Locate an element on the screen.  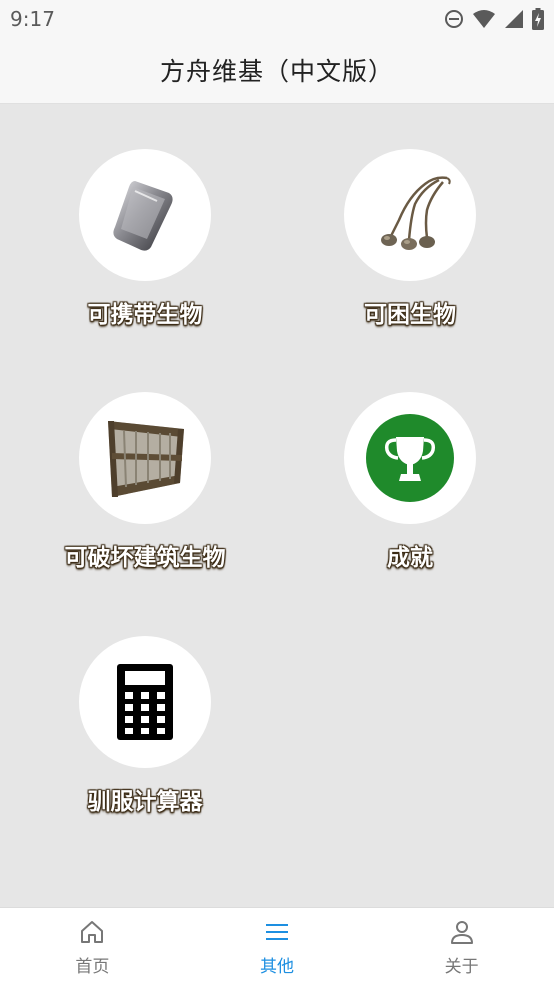
metal-ingot-icon is located at coordinates (143, 216).